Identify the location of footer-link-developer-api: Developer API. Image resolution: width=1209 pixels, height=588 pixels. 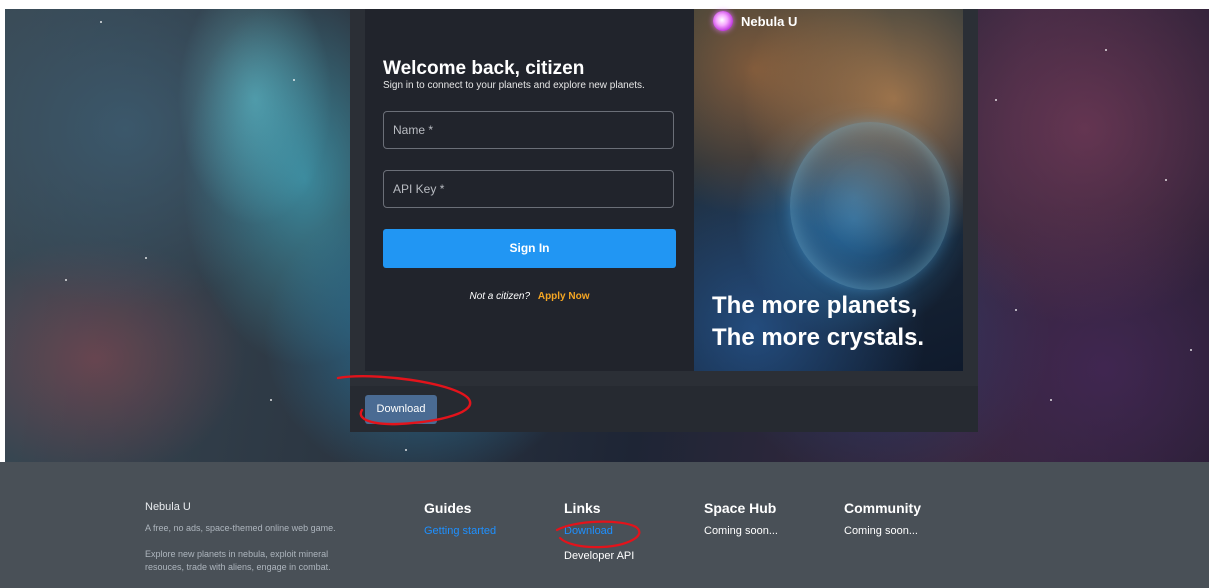
(599, 556).